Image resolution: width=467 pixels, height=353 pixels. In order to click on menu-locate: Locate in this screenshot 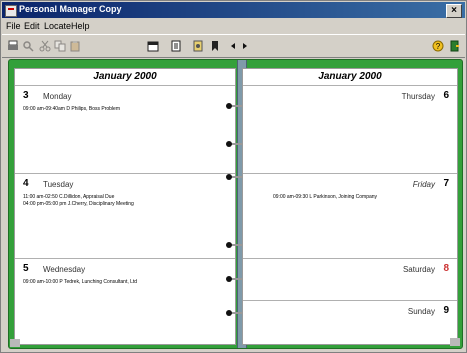, I will do `click(57, 26)`.